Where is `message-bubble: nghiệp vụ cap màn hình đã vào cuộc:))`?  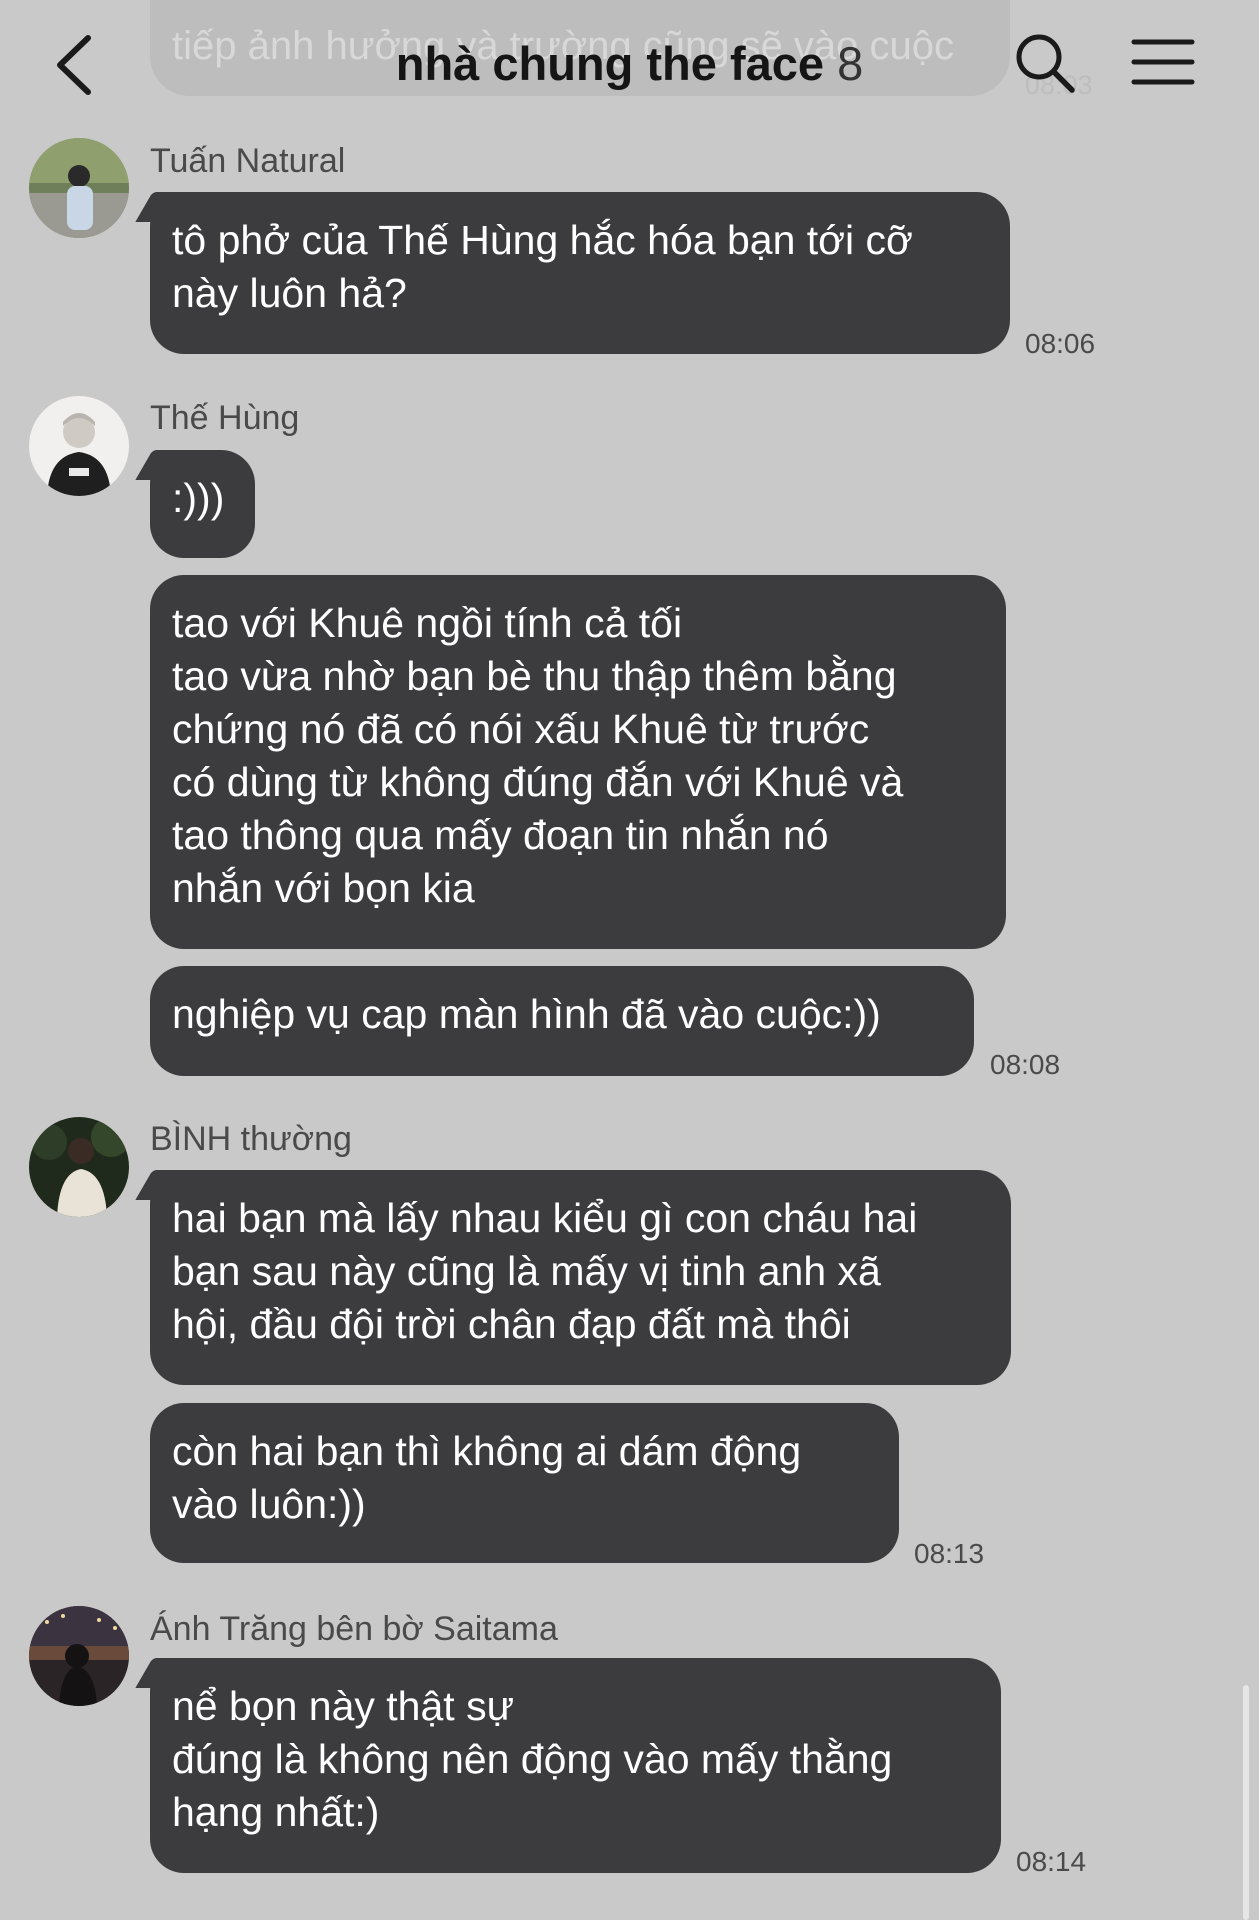
message-bubble: nghiệp vụ cap màn hình đã vào cuộc:)) is located at coordinates (562, 1021).